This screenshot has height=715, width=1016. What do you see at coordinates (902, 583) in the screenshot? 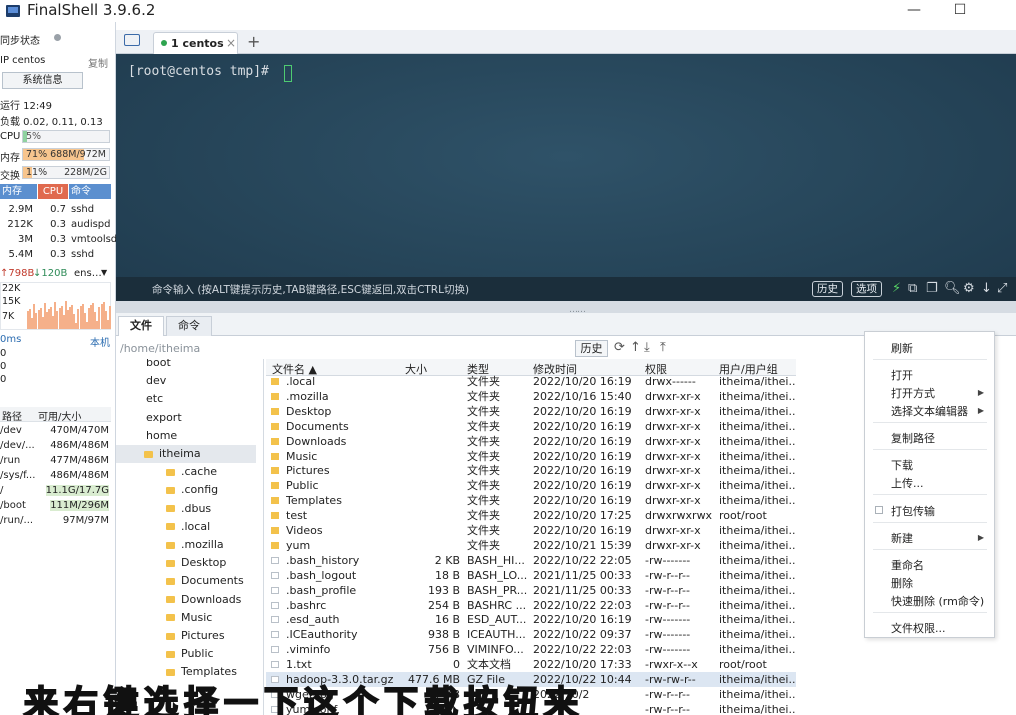
I see `menu-delete: 删除` at bounding box center [902, 583].